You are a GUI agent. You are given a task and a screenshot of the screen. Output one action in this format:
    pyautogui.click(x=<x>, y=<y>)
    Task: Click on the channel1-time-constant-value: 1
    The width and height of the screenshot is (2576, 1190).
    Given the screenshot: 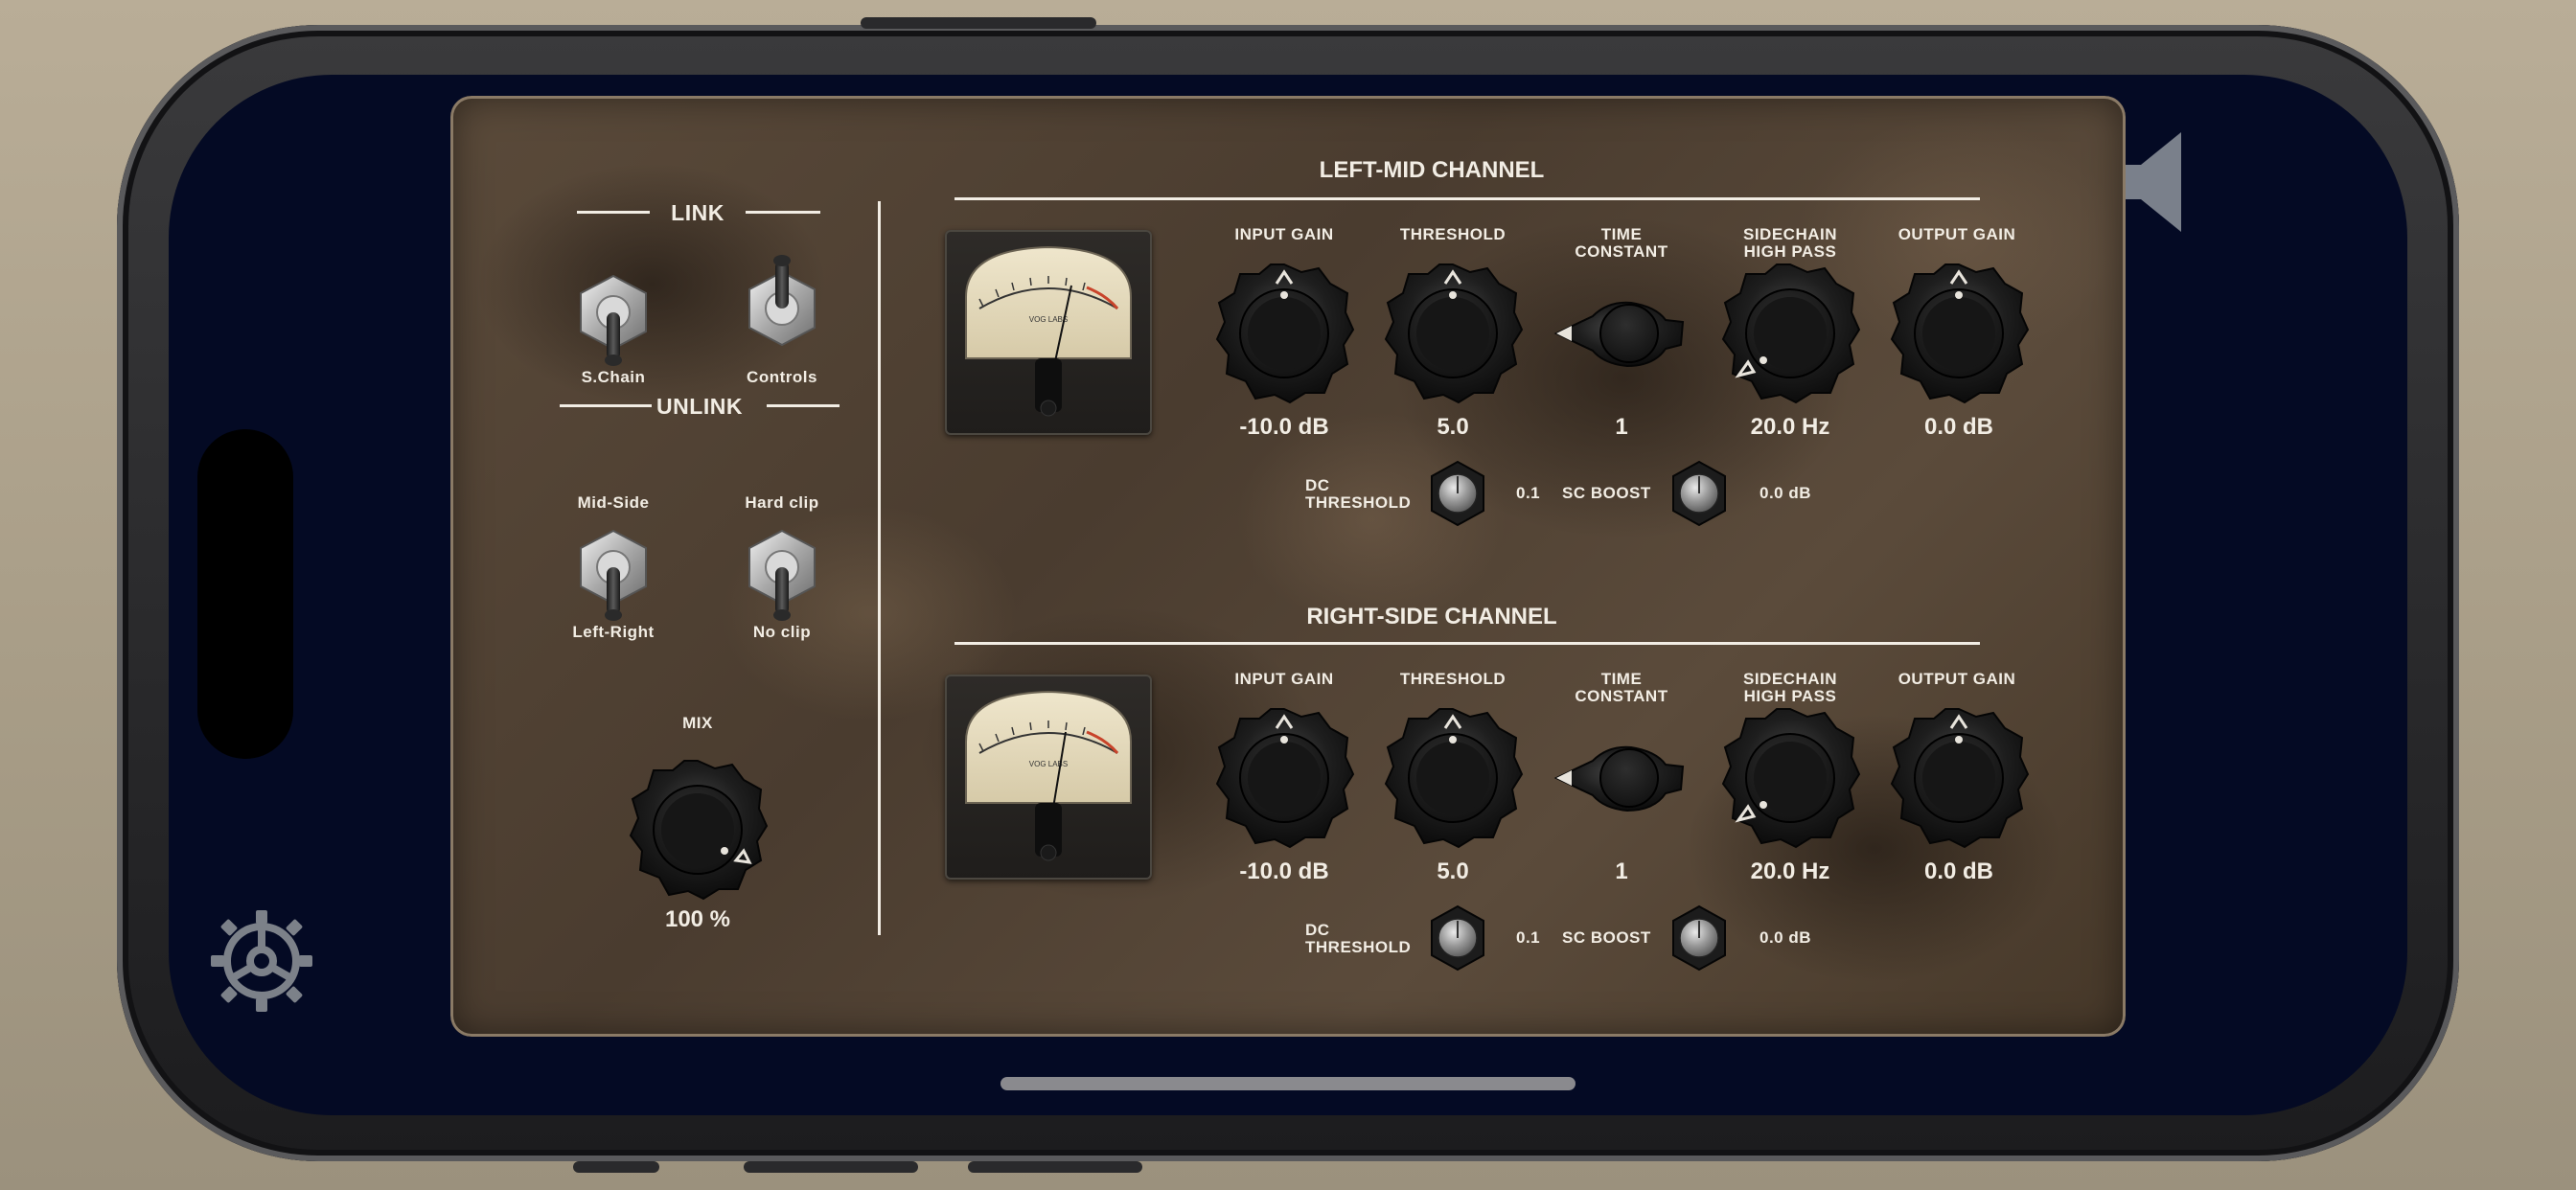 What is the action you would take?
    pyautogui.click(x=1621, y=427)
    